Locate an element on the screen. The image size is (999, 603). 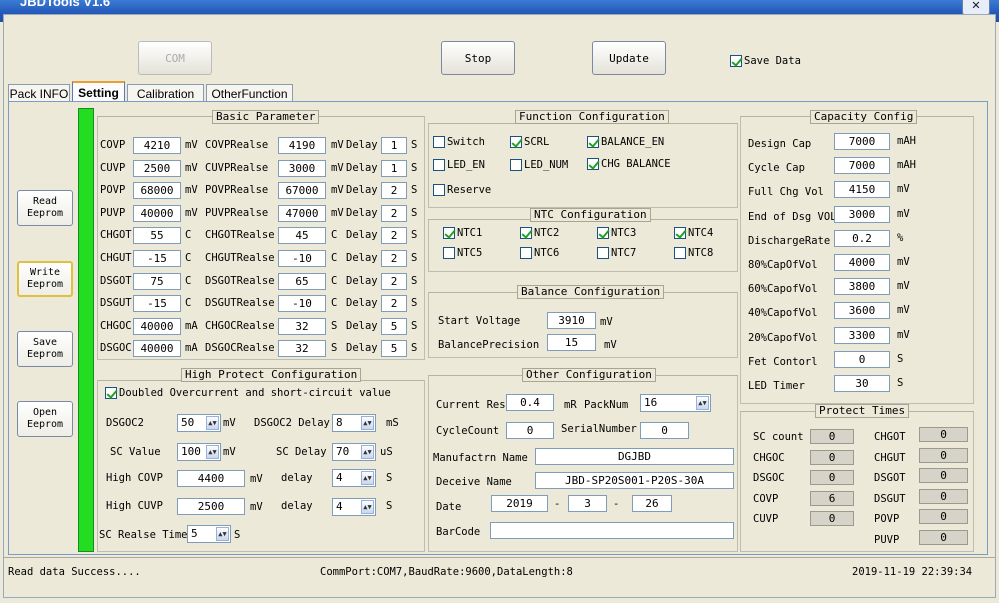
function-scrl-checkbox: SCRL is located at coordinates (529, 142).